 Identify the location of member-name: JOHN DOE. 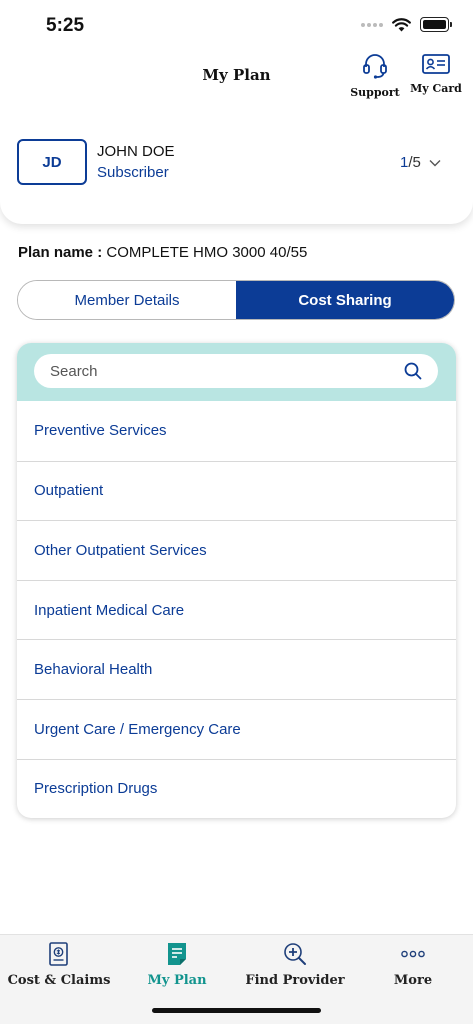
(136, 151).